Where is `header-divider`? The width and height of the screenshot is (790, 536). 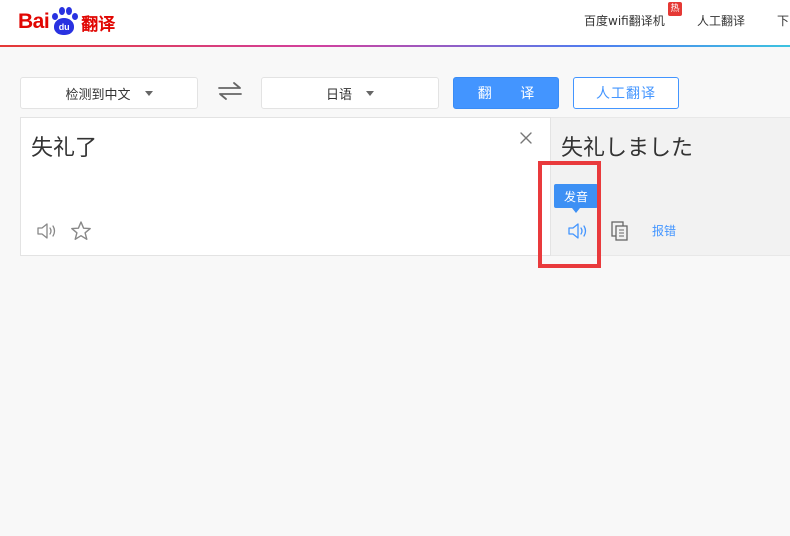
header-divider is located at coordinates (395, 46).